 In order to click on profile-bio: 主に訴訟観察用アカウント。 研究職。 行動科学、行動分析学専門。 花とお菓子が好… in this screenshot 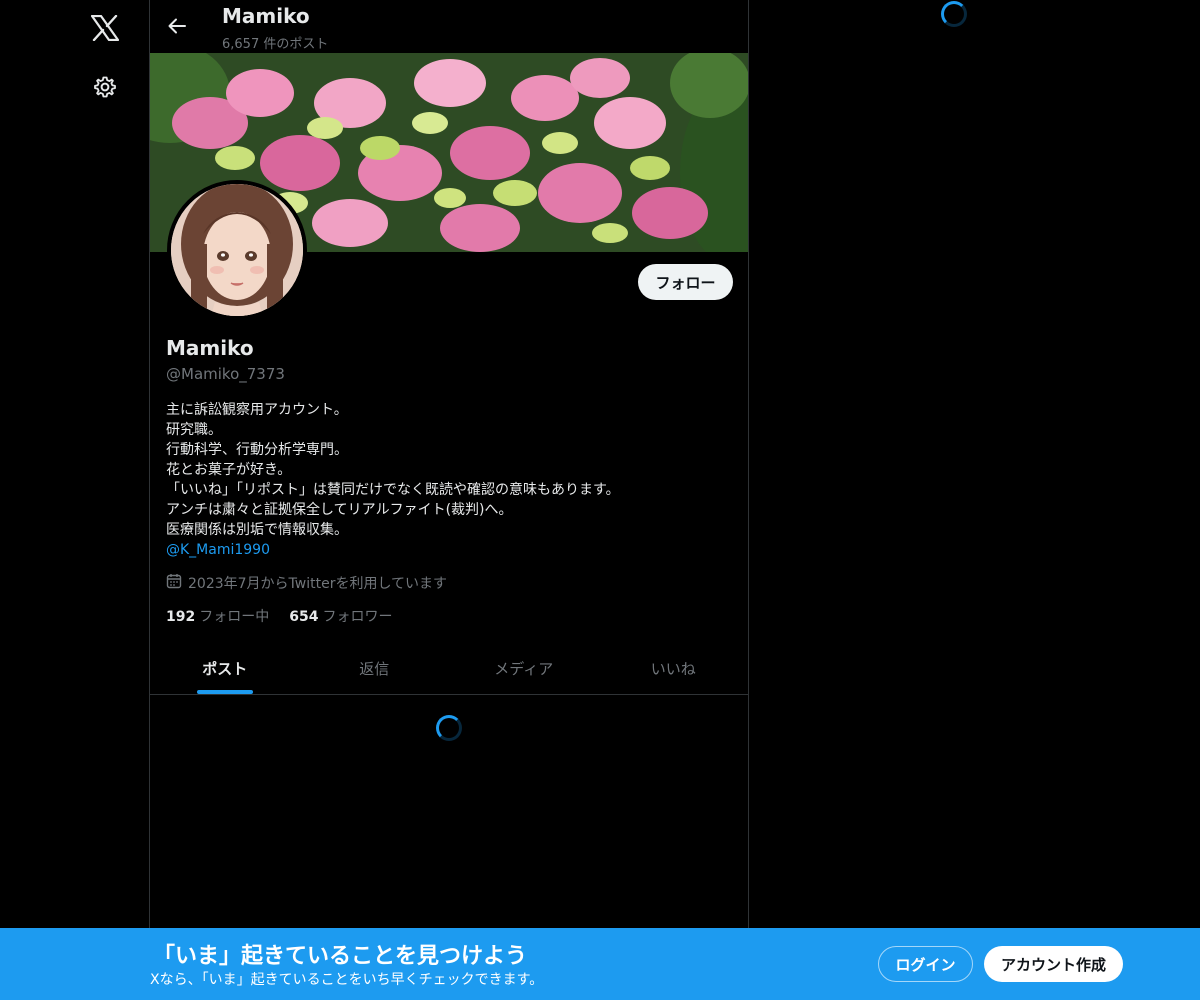, I will do `click(451, 480)`.